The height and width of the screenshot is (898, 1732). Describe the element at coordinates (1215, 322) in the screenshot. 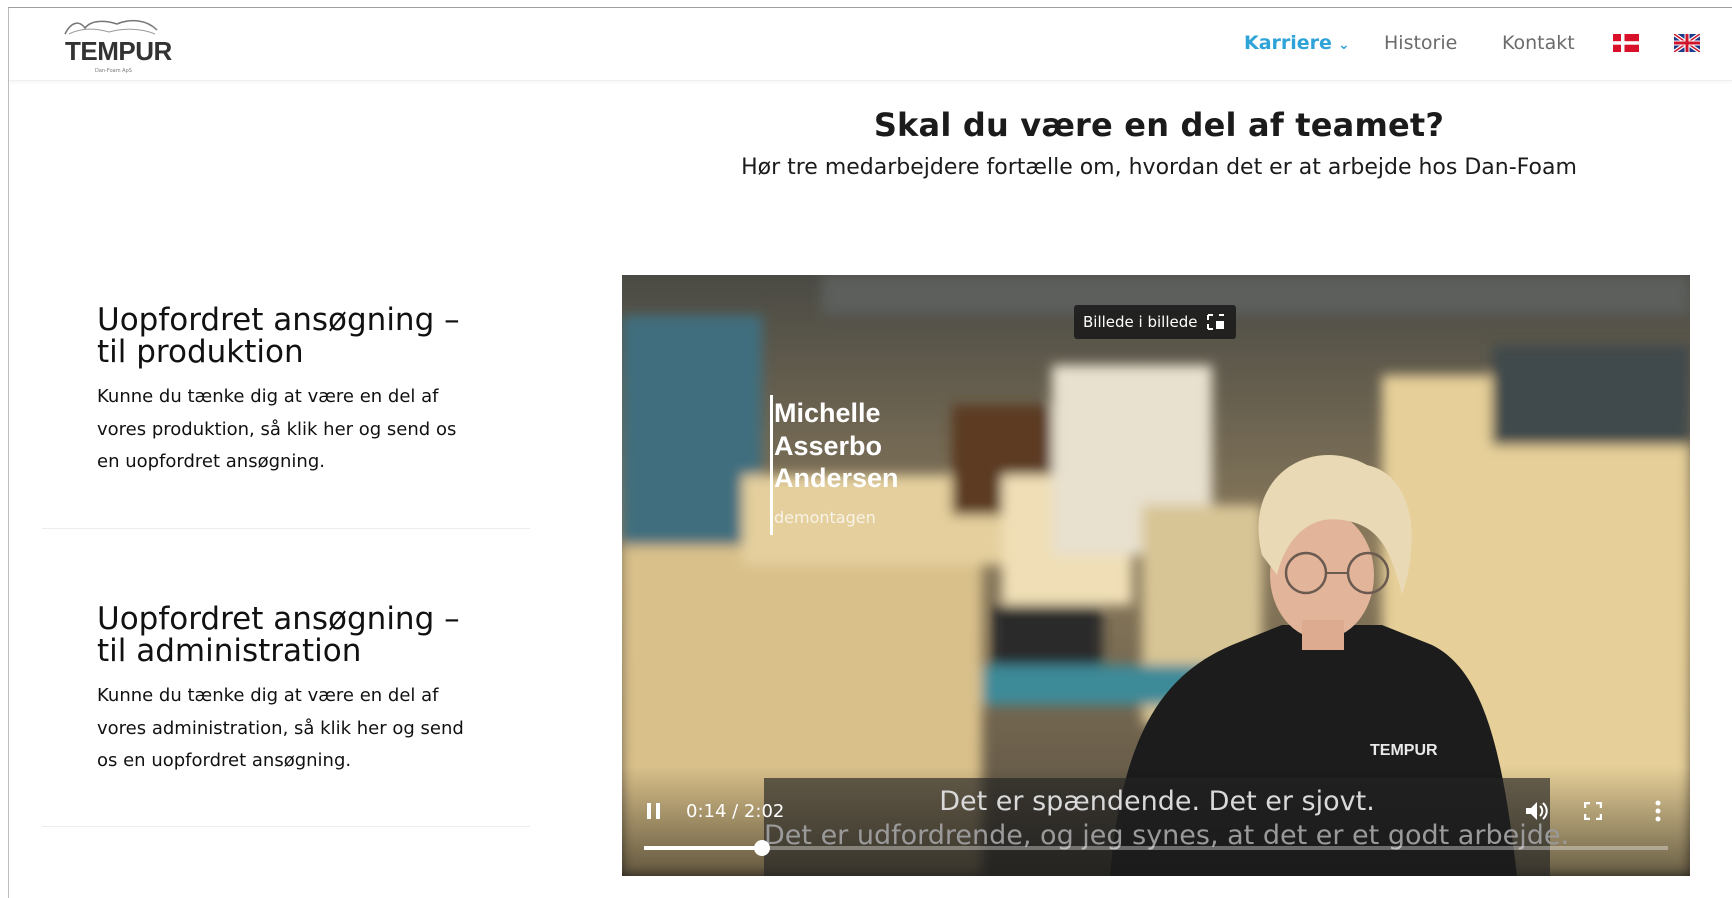

I see `picture-in-picture-icon` at that location.